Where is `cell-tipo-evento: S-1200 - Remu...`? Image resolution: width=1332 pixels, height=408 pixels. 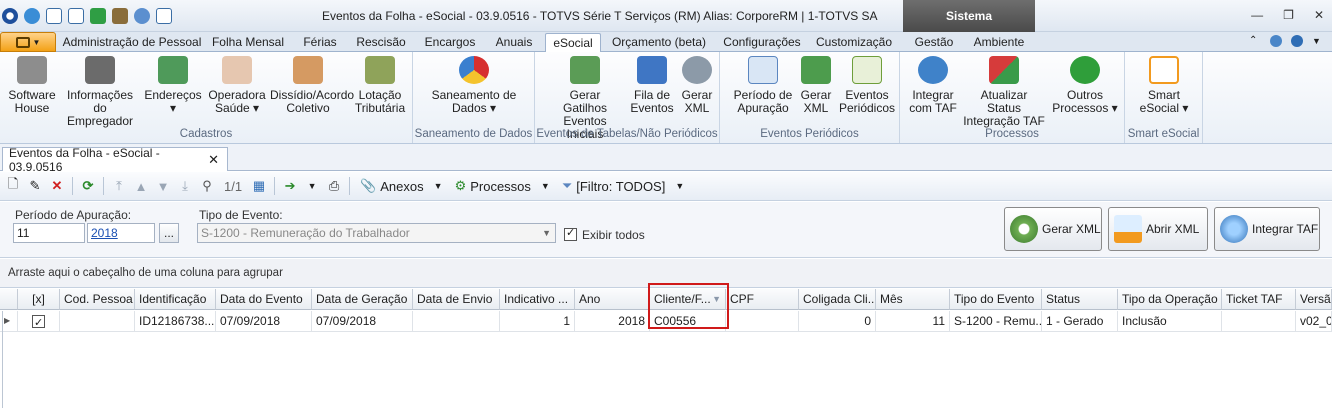
cell-tipo-evento: S-1200 - Remu... is located at coordinates (996, 321).